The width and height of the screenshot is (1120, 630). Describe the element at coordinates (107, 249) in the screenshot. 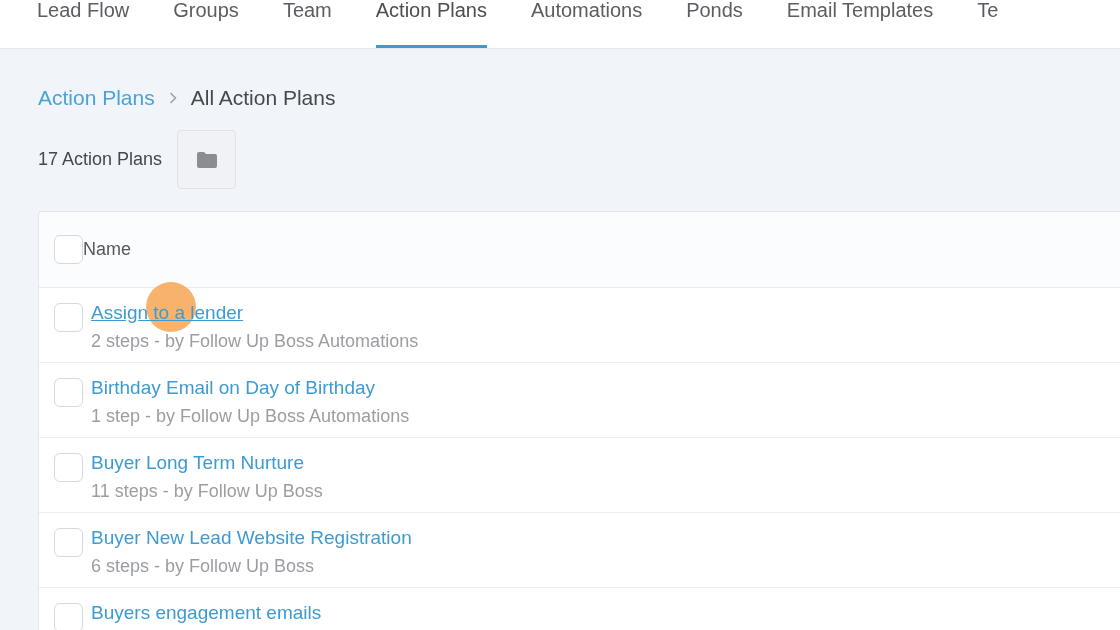

I see `column-header: Name` at that location.